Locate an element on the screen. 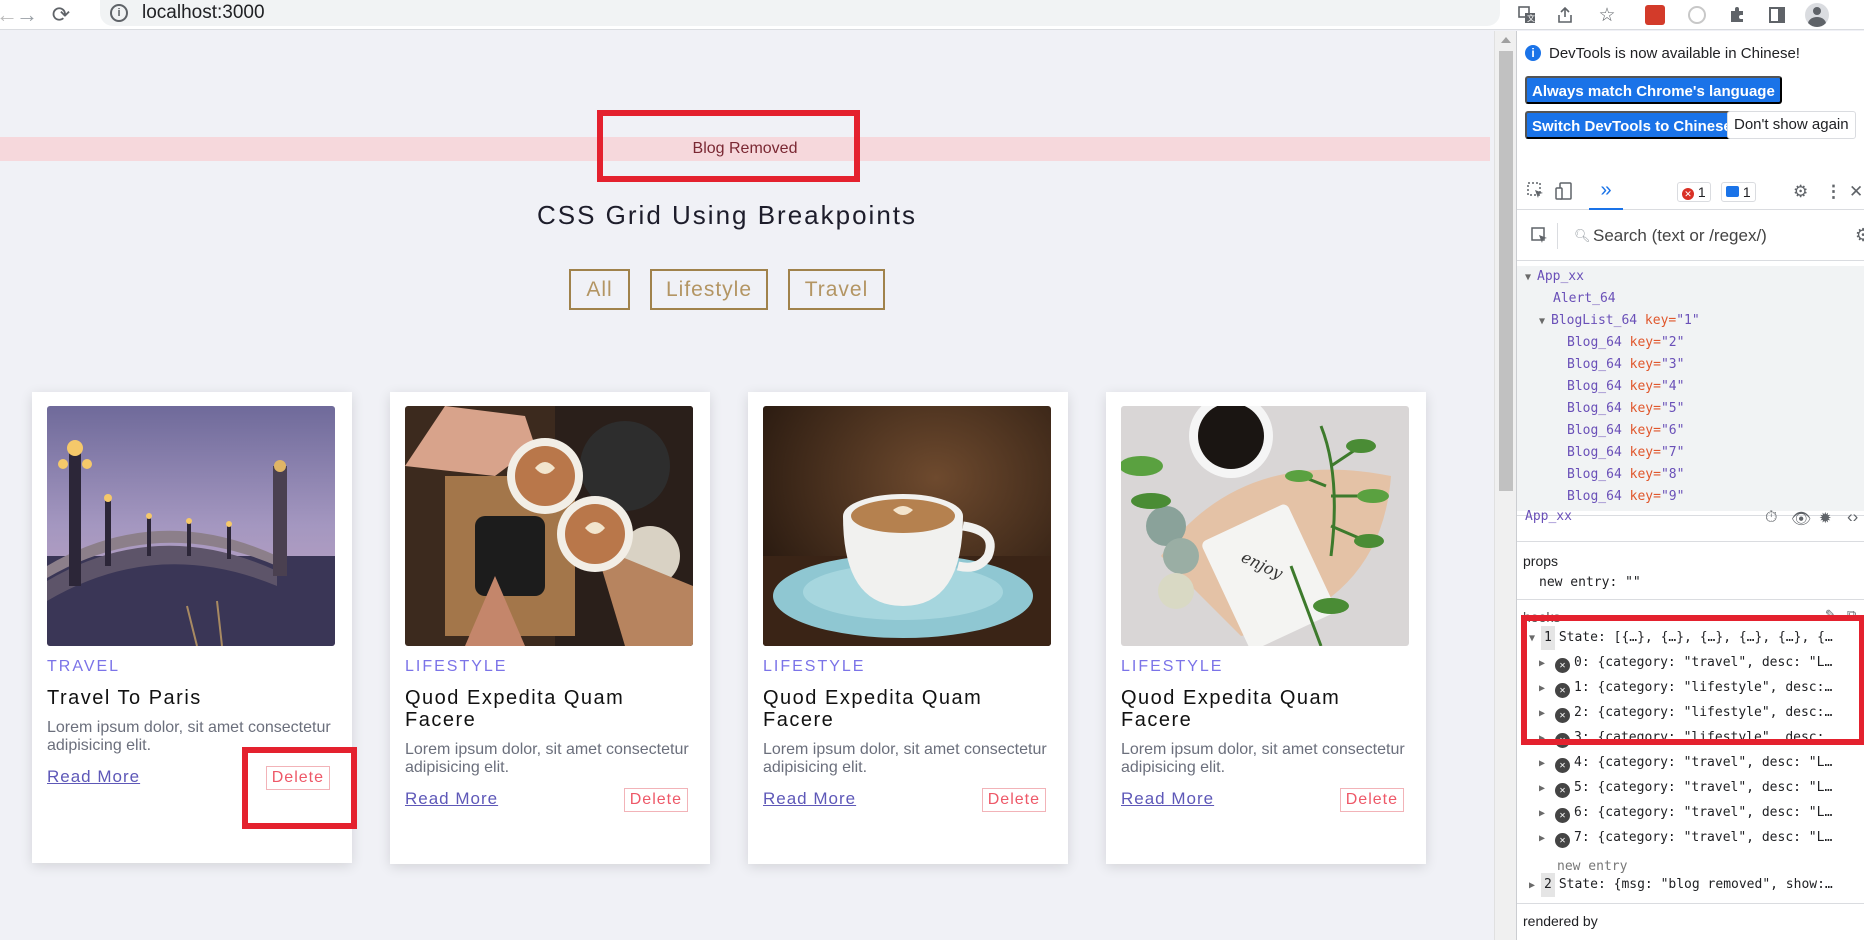 This screenshot has width=1864, height=940. select-component-icon is located at coordinates (1540, 238).